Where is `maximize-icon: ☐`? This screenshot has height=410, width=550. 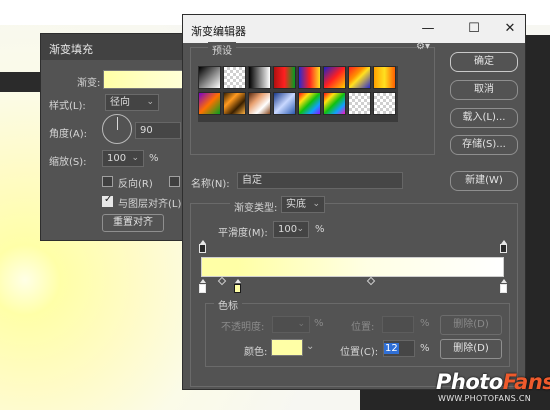
maximize-icon: ☐ is located at coordinates (474, 29).